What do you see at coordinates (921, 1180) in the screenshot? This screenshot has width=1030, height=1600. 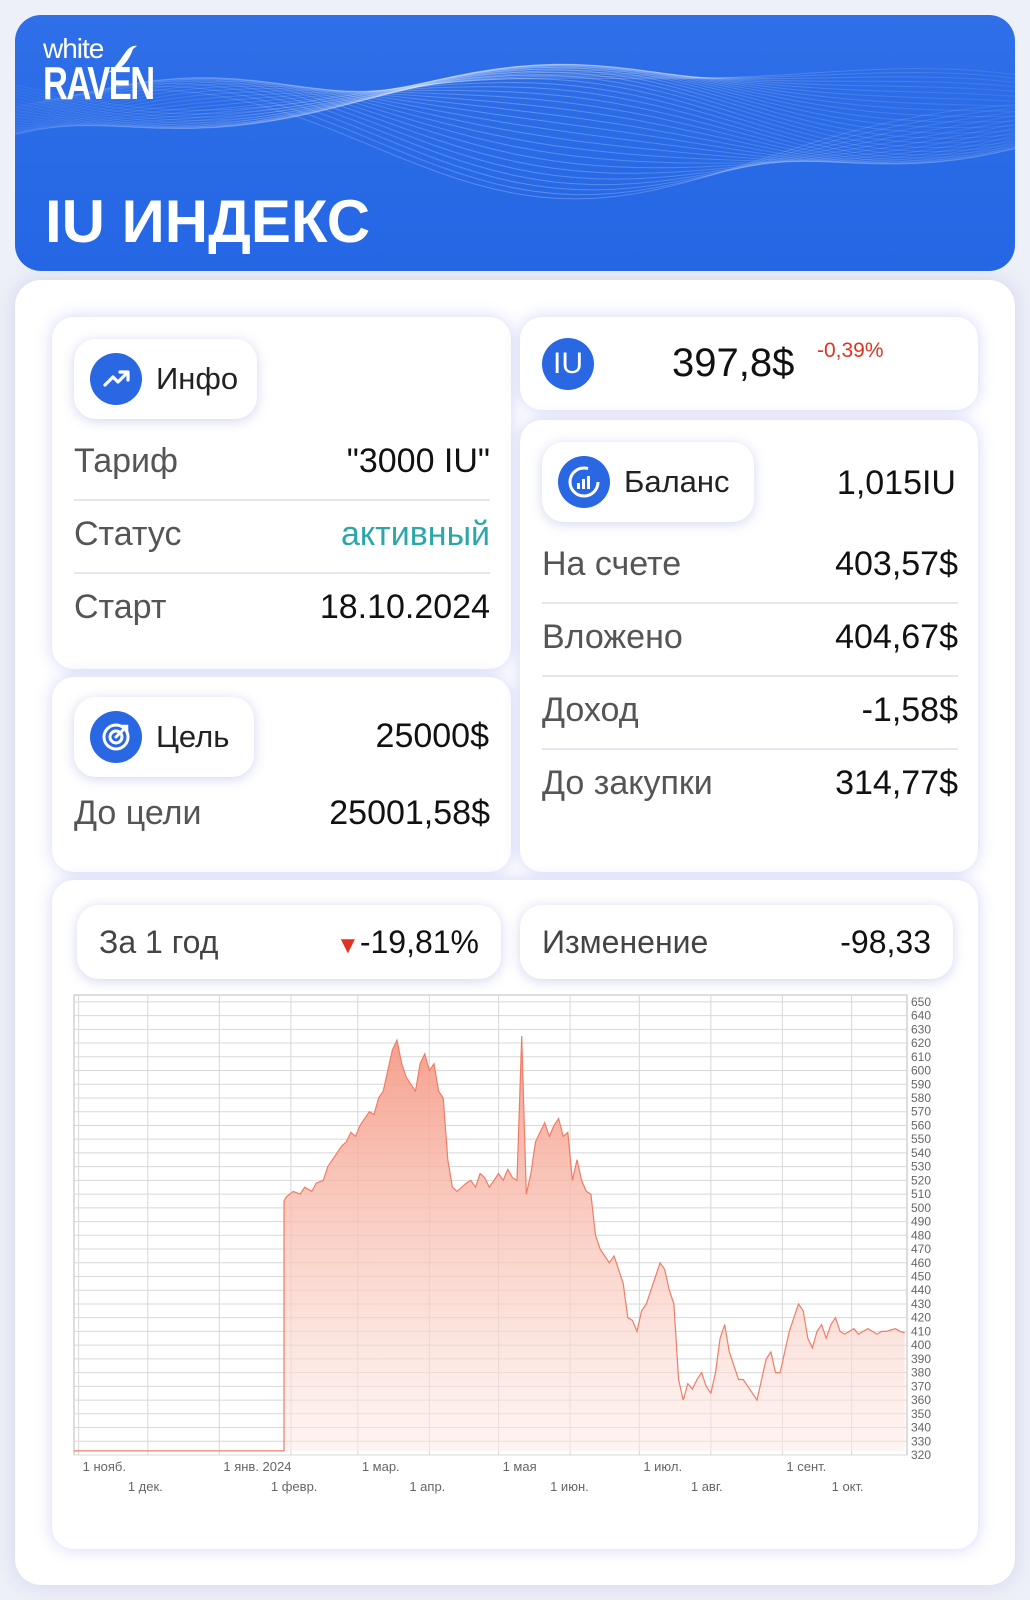 I see `y-tick-label: 520` at bounding box center [921, 1180].